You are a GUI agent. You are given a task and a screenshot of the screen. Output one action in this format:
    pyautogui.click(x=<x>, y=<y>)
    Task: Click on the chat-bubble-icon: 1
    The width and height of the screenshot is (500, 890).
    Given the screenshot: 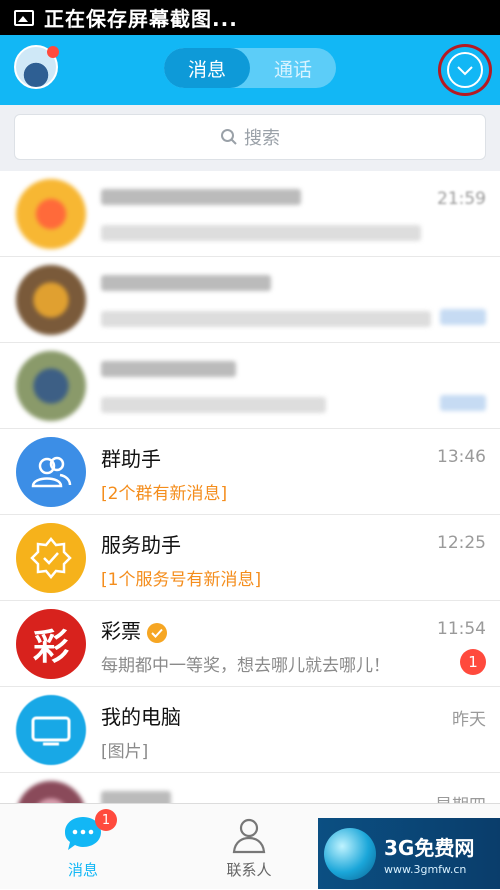 What is the action you would take?
    pyautogui.click(x=90, y=832)
    